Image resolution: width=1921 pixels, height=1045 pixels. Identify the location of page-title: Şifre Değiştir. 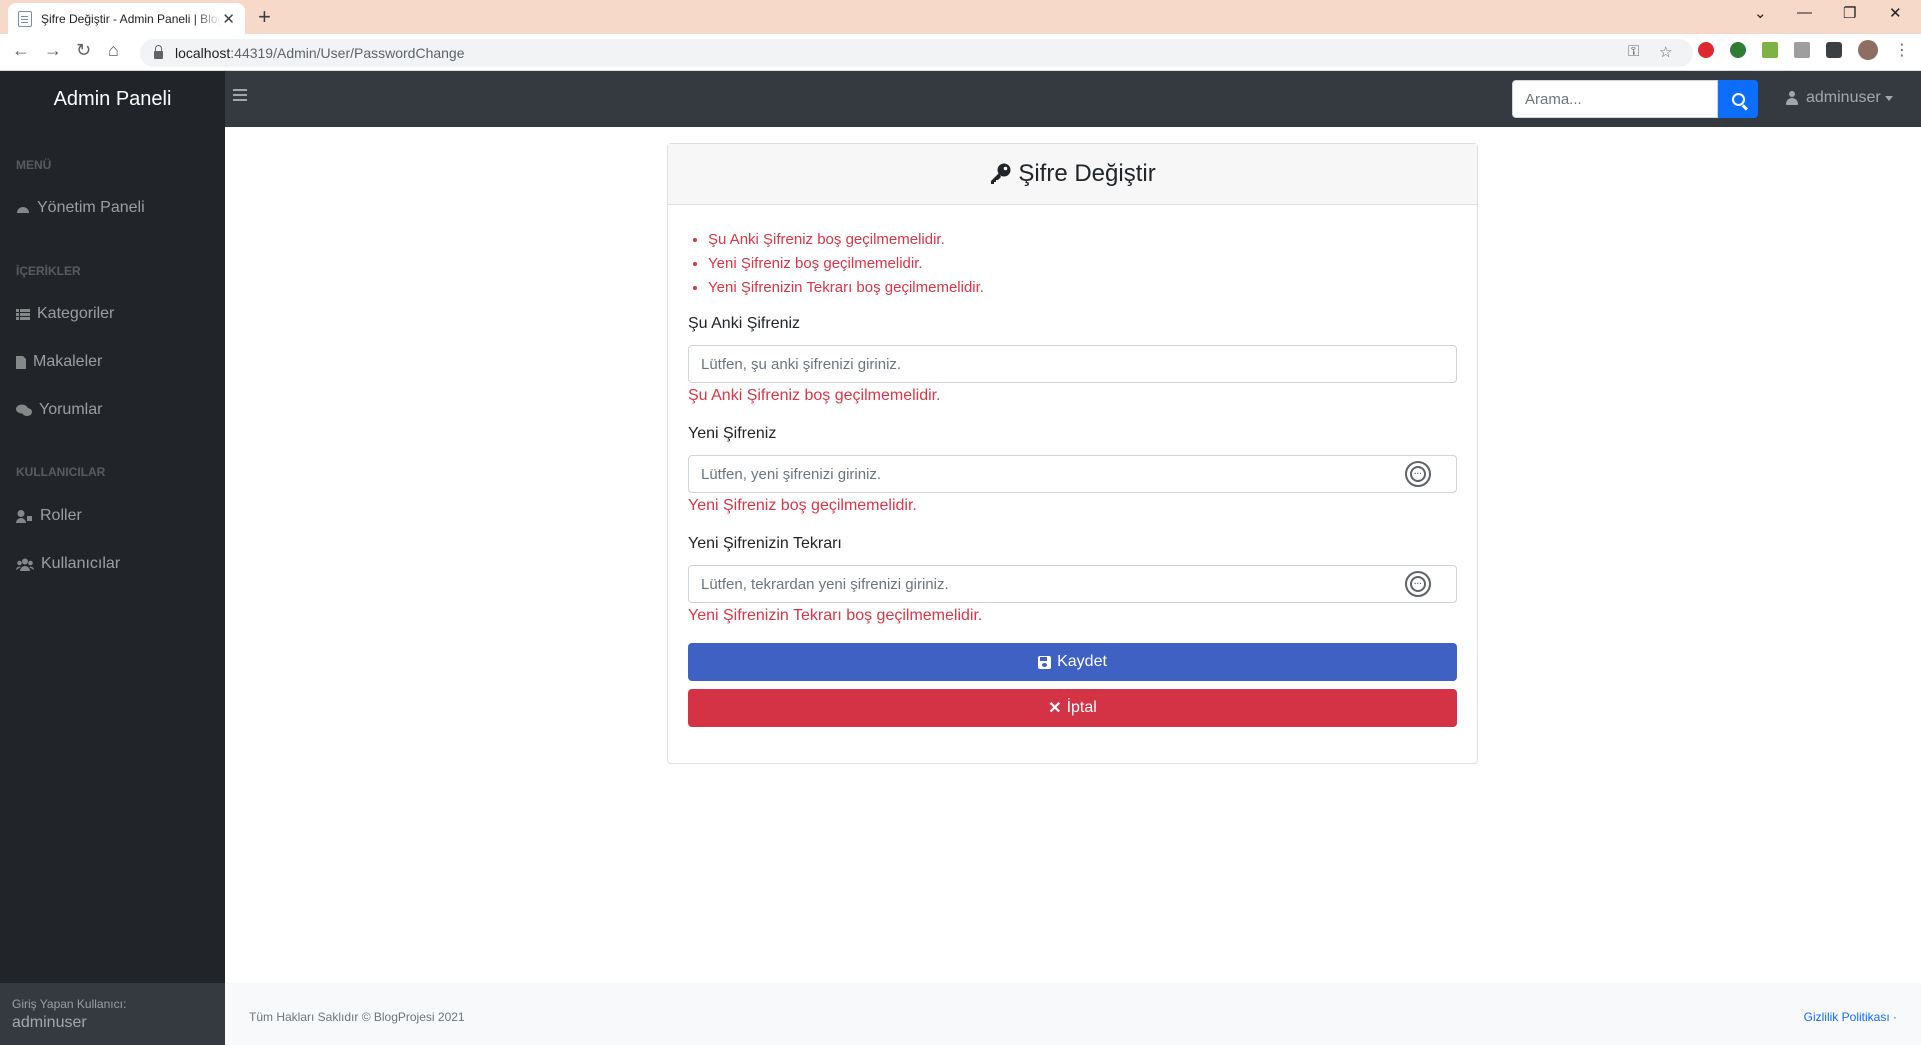
(1087, 173).